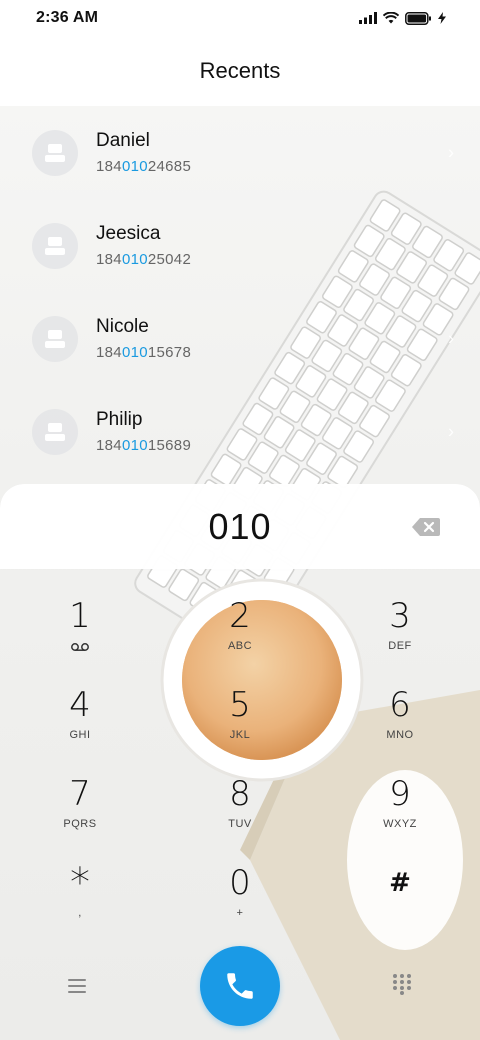 The height and width of the screenshot is (1040, 480). Describe the element at coordinates (119, 419) in the screenshot. I see `contact-name: Philip` at that location.